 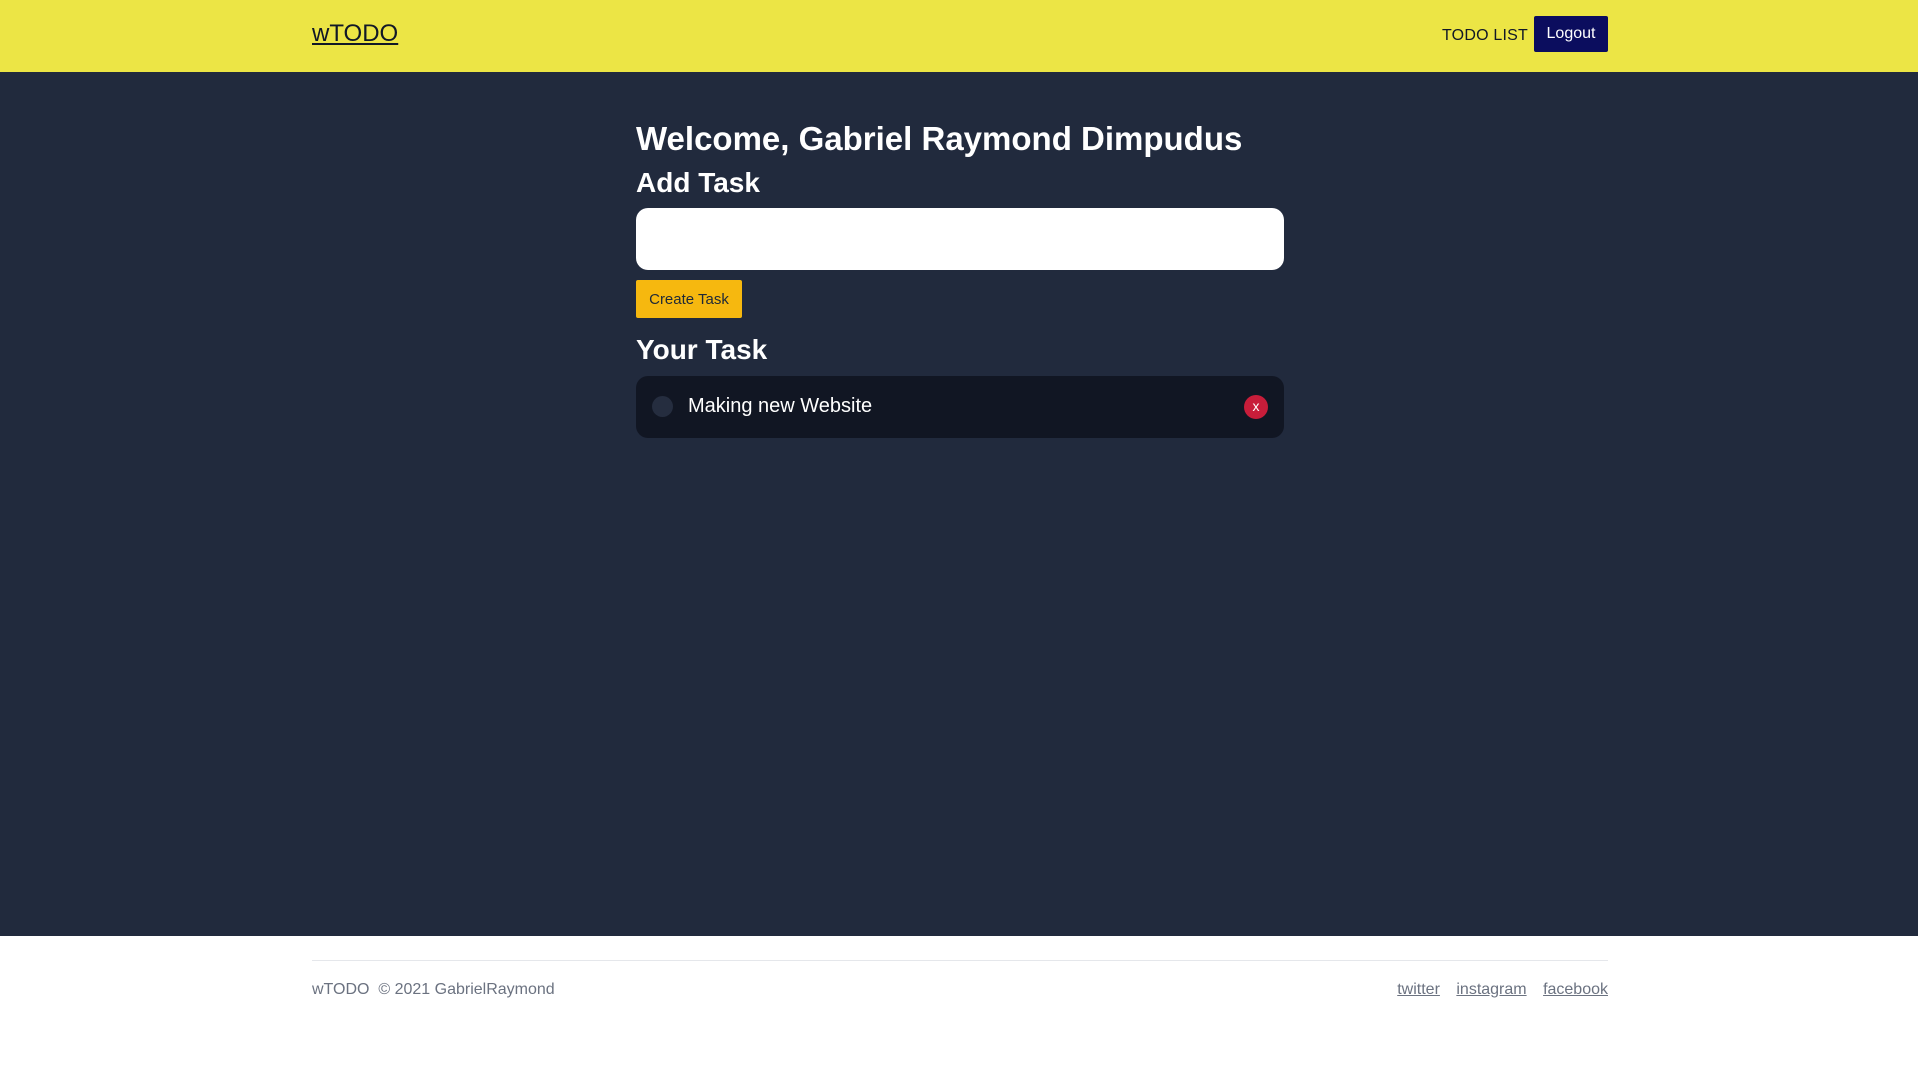 What do you see at coordinates (698, 182) in the screenshot?
I see `add-task-heading: Add Task` at bounding box center [698, 182].